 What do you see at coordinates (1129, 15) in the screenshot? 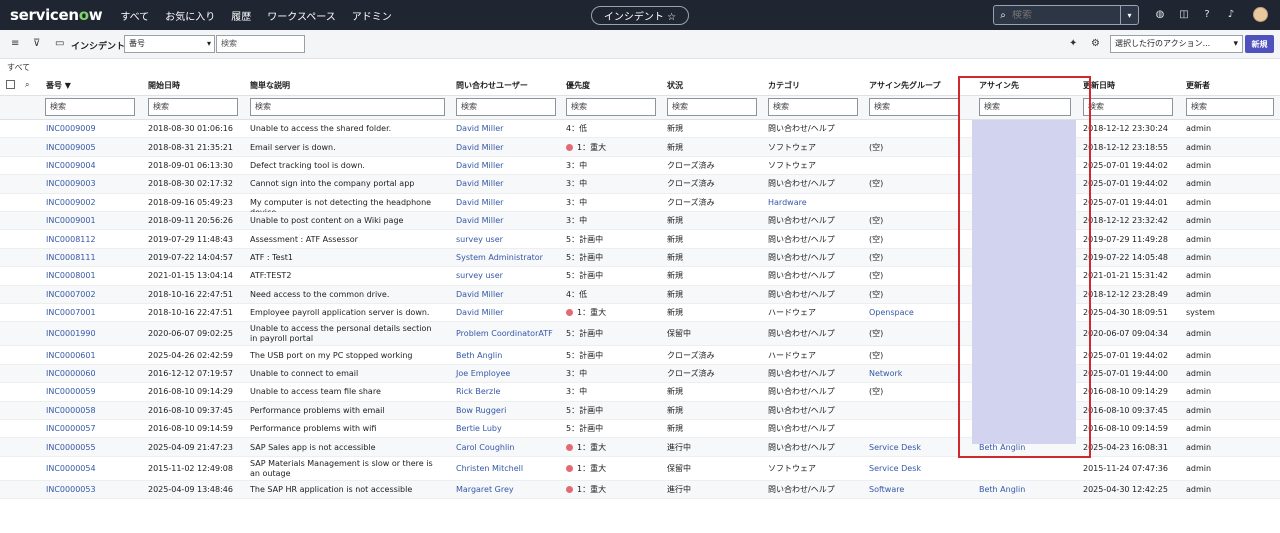
I see `chevron-down-icon: ▾` at bounding box center [1129, 15].